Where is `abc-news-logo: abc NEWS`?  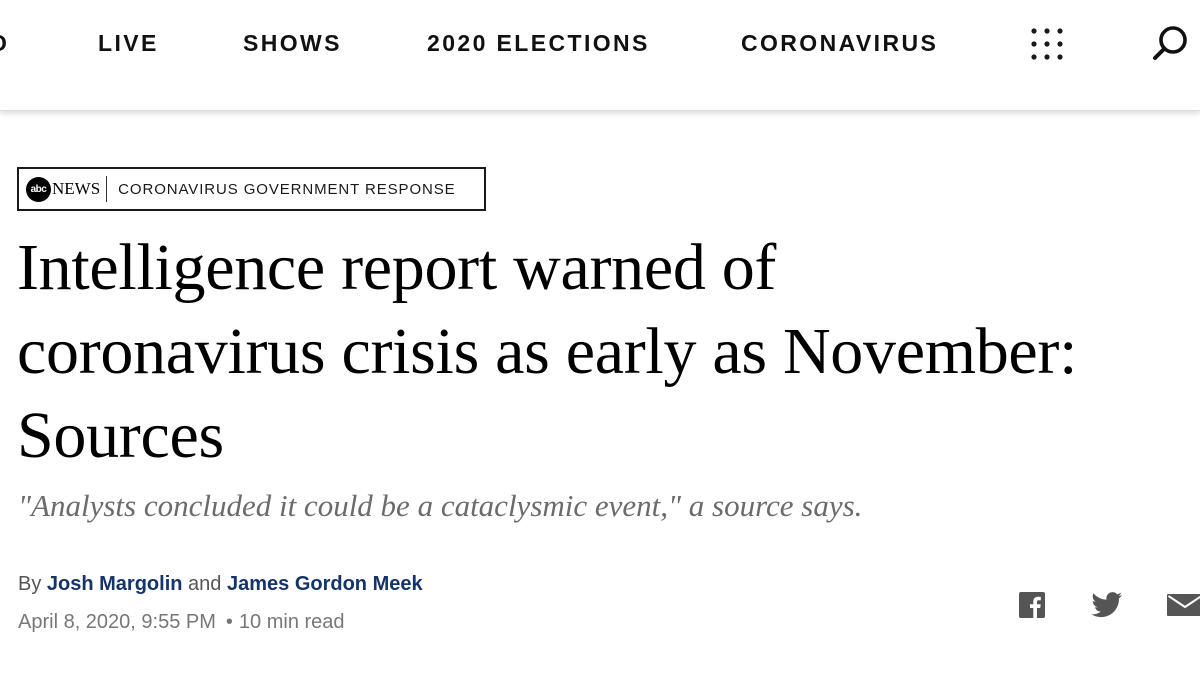
abc-news-logo: abc NEWS is located at coordinates (62, 189).